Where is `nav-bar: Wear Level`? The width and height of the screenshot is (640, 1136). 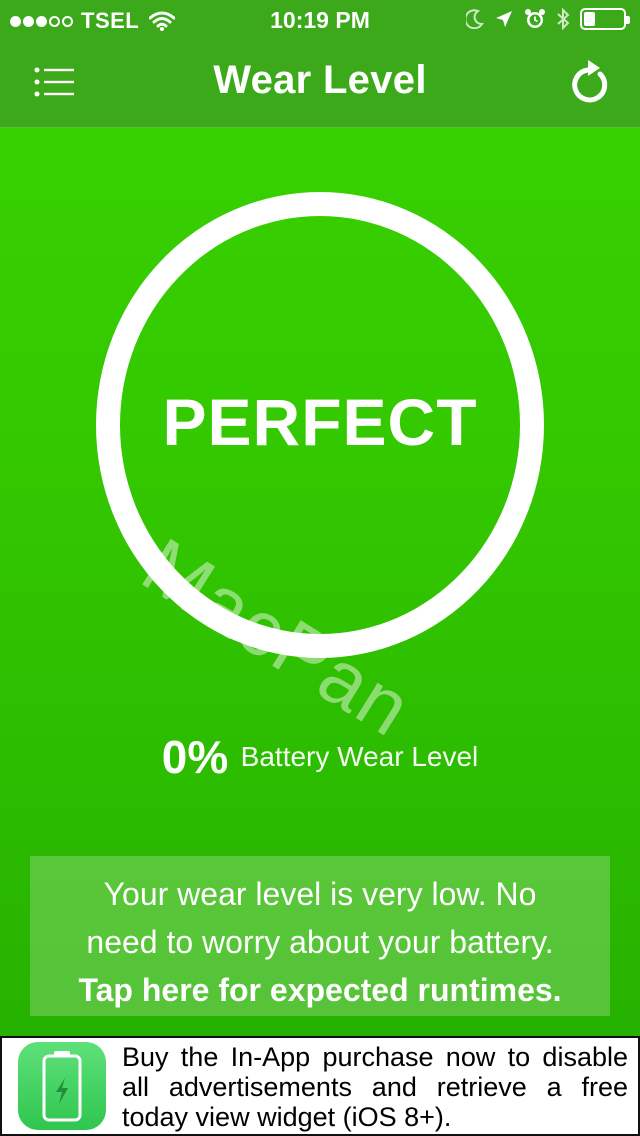
nav-bar: Wear Level is located at coordinates (320, 84).